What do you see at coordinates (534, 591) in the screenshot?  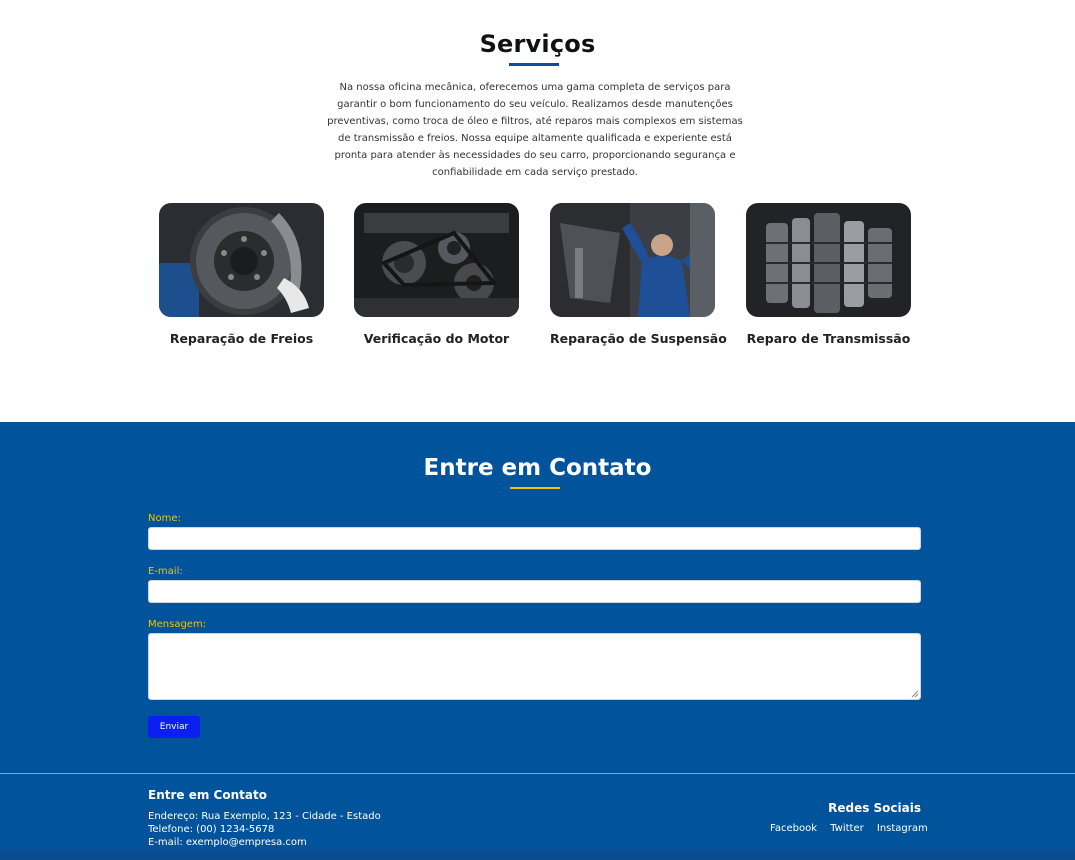 I see `email-input` at bounding box center [534, 591].